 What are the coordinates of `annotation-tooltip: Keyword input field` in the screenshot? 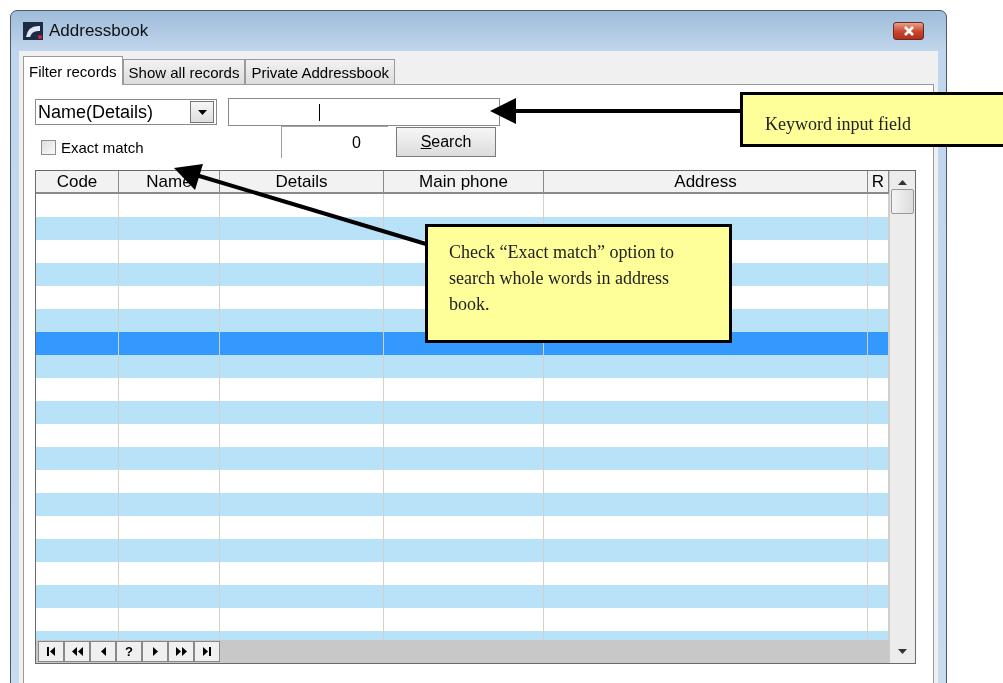 It's located at (871, 119).